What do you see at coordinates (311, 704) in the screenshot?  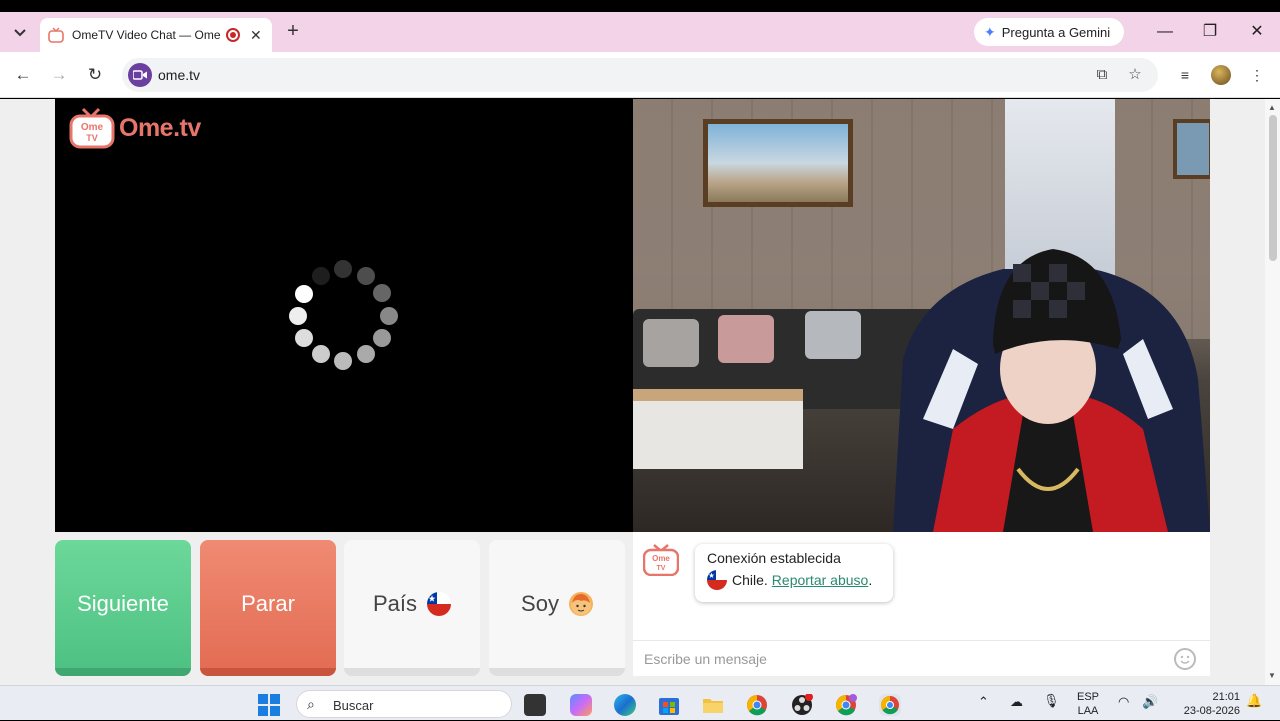 I see `search-icon: ⌕` at bounding box center [311, 704].